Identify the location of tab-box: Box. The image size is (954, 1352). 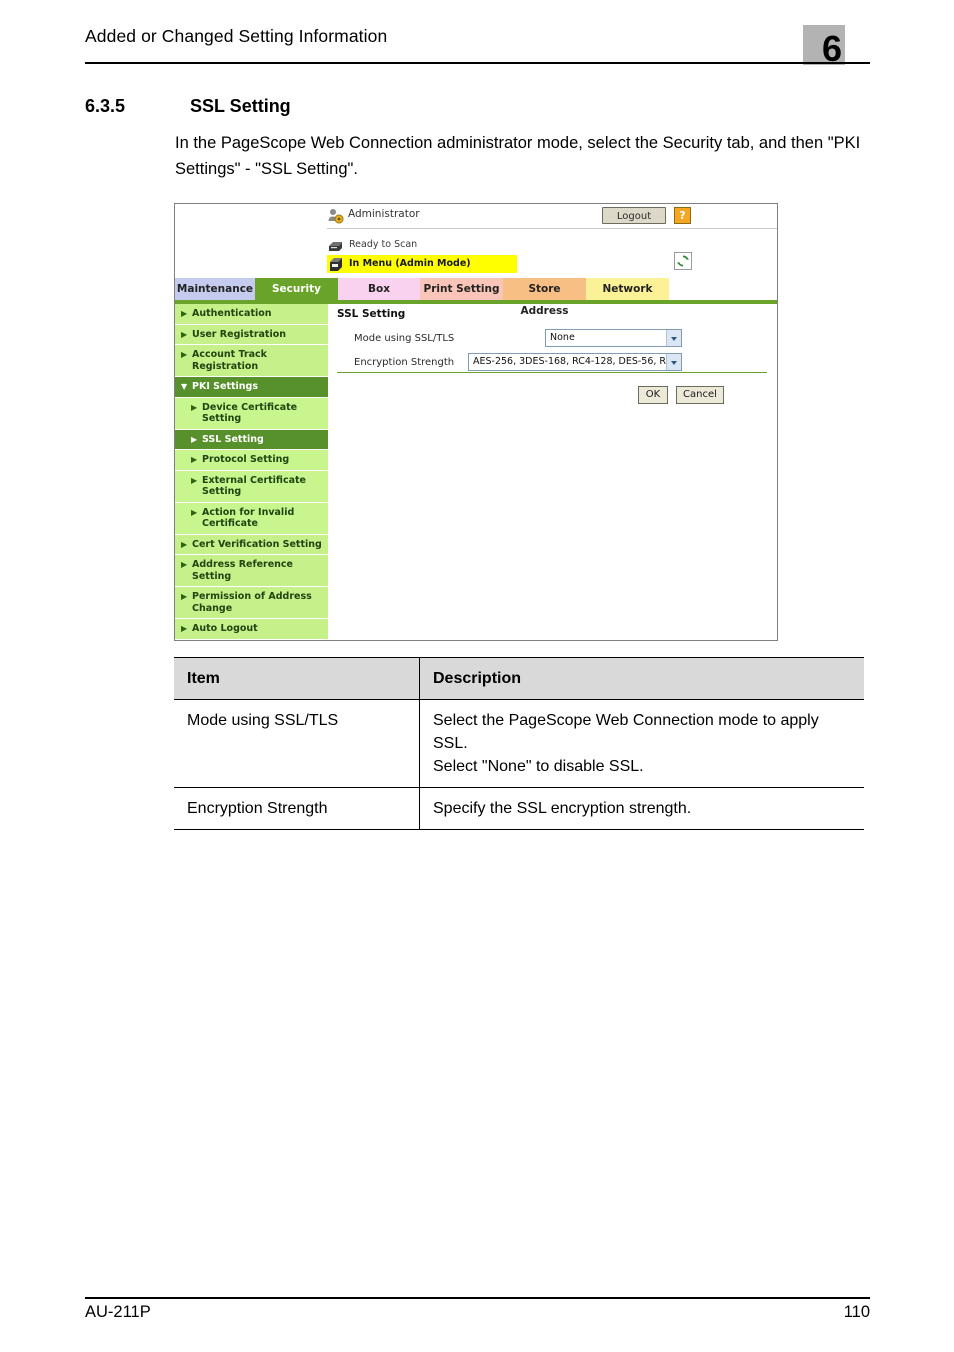
(379, 289).